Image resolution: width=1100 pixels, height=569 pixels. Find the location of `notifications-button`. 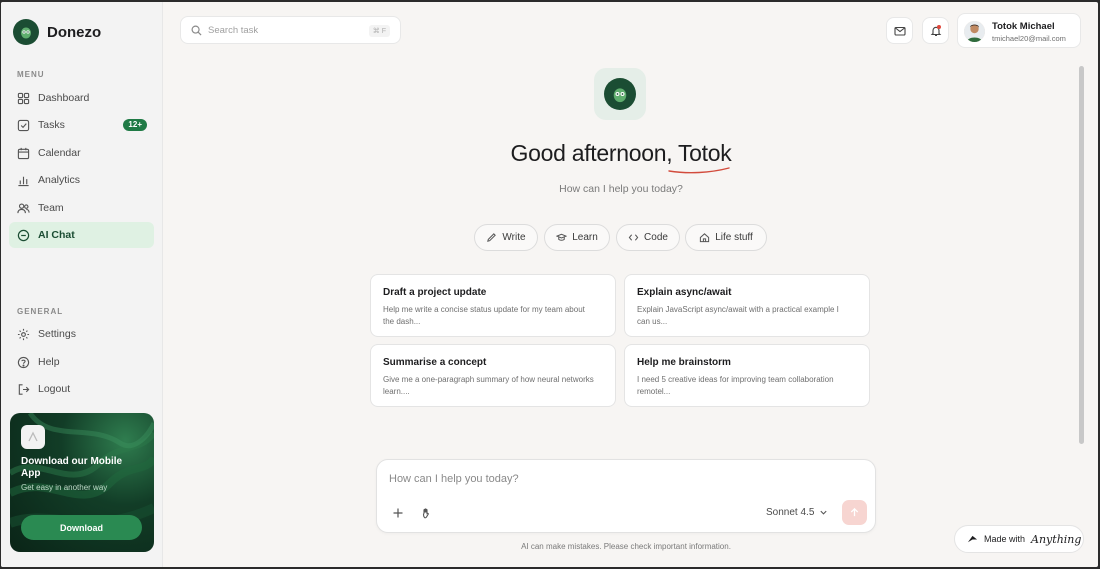

notifications-button is located at coordinates (935, 30).